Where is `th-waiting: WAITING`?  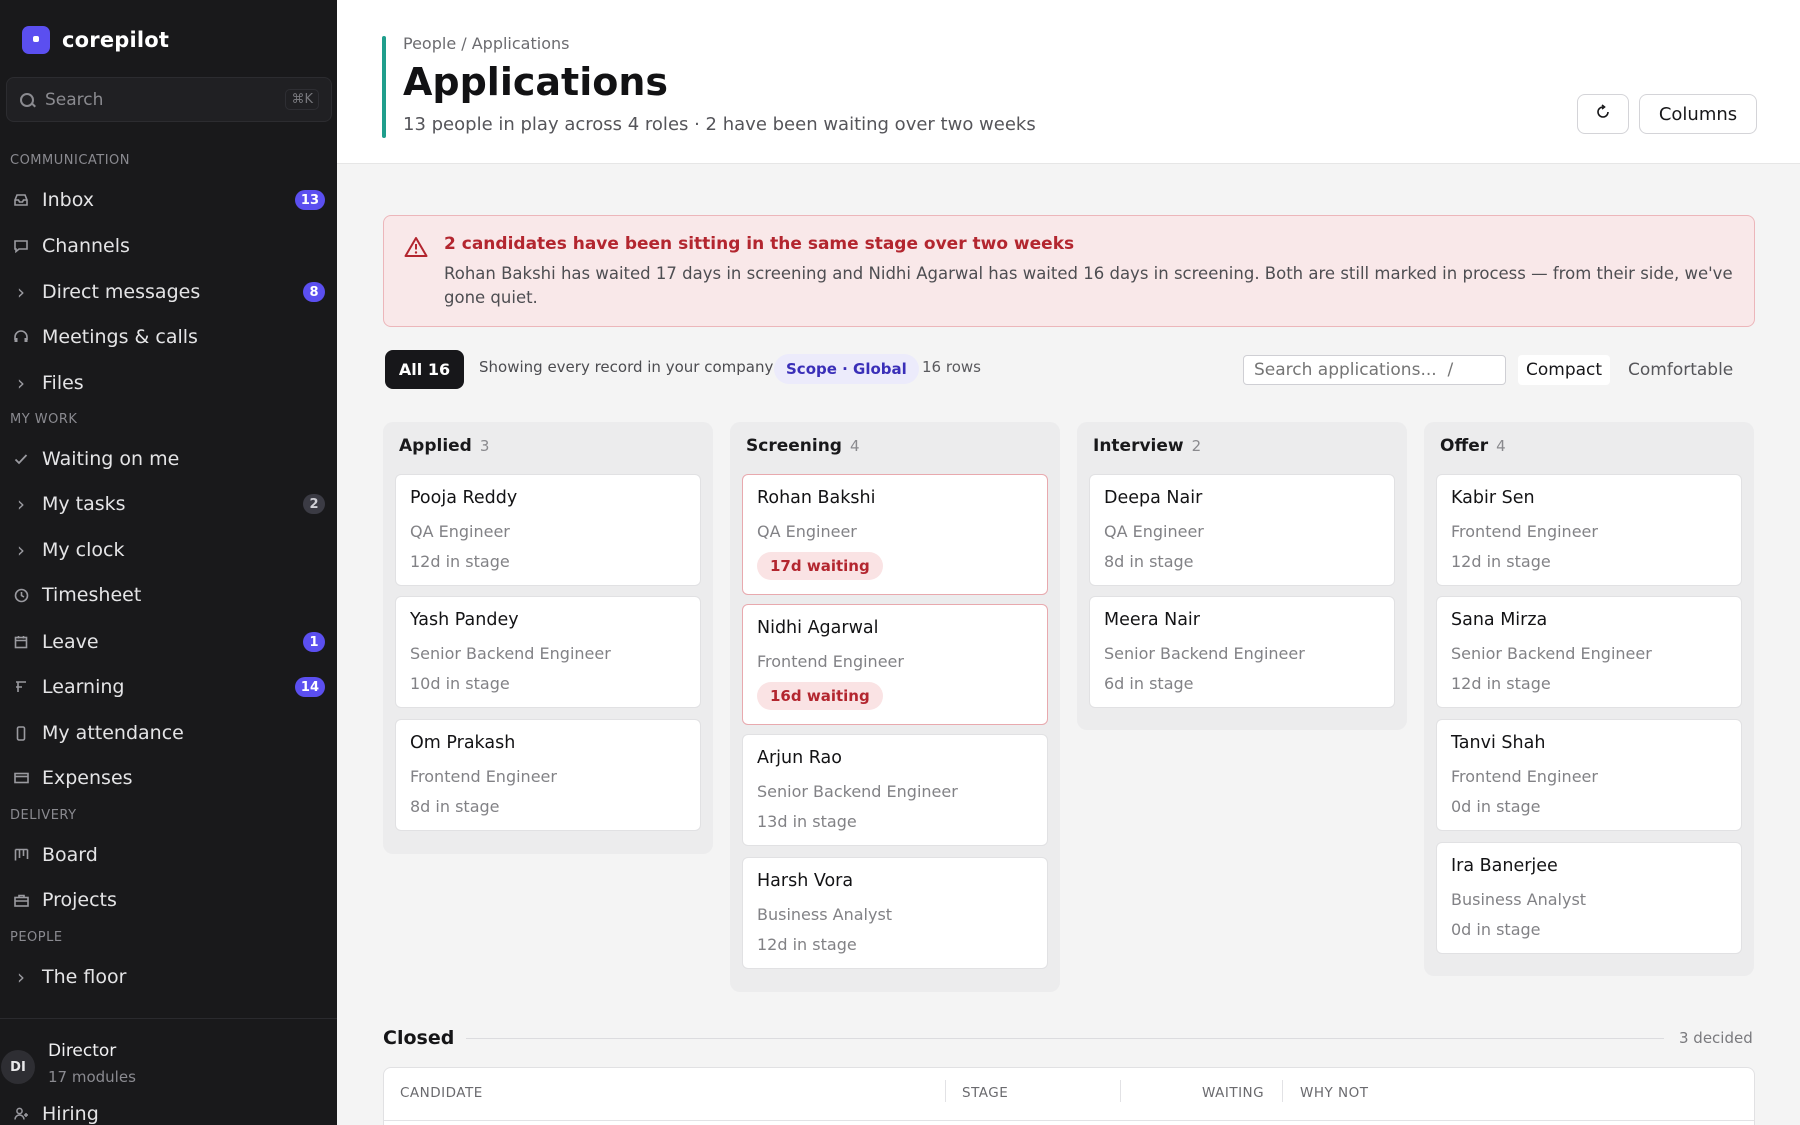
th-waiting: WAITING is located at coordinates (1233, 1093).